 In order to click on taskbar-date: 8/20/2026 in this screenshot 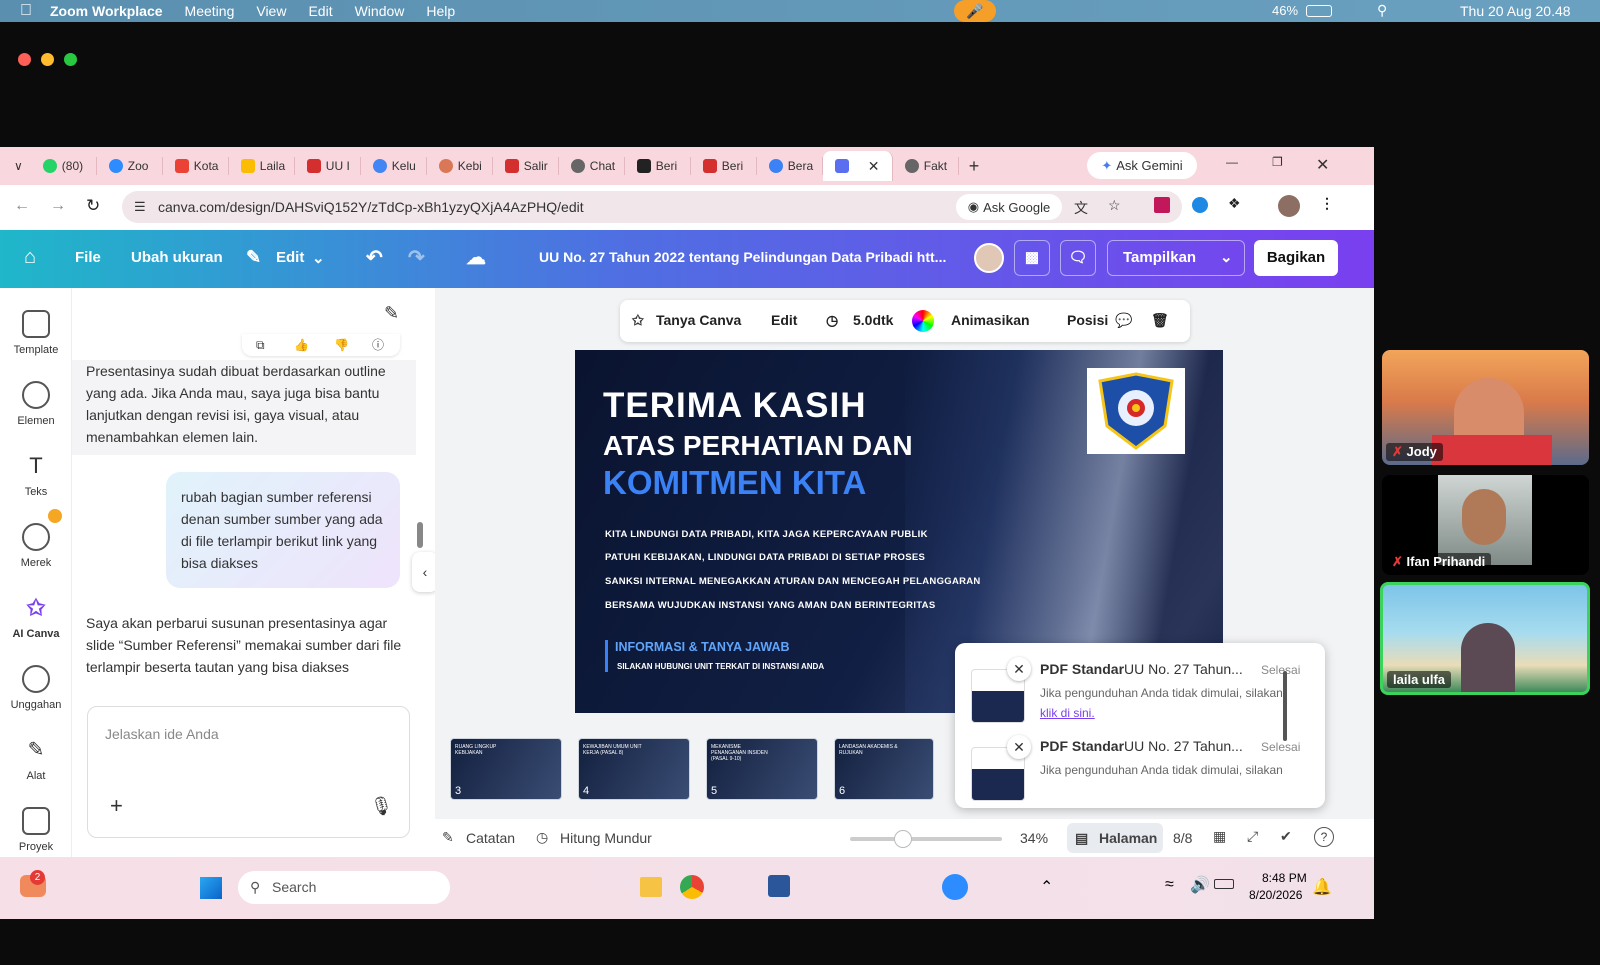, I will do `click(1275, 895)`.